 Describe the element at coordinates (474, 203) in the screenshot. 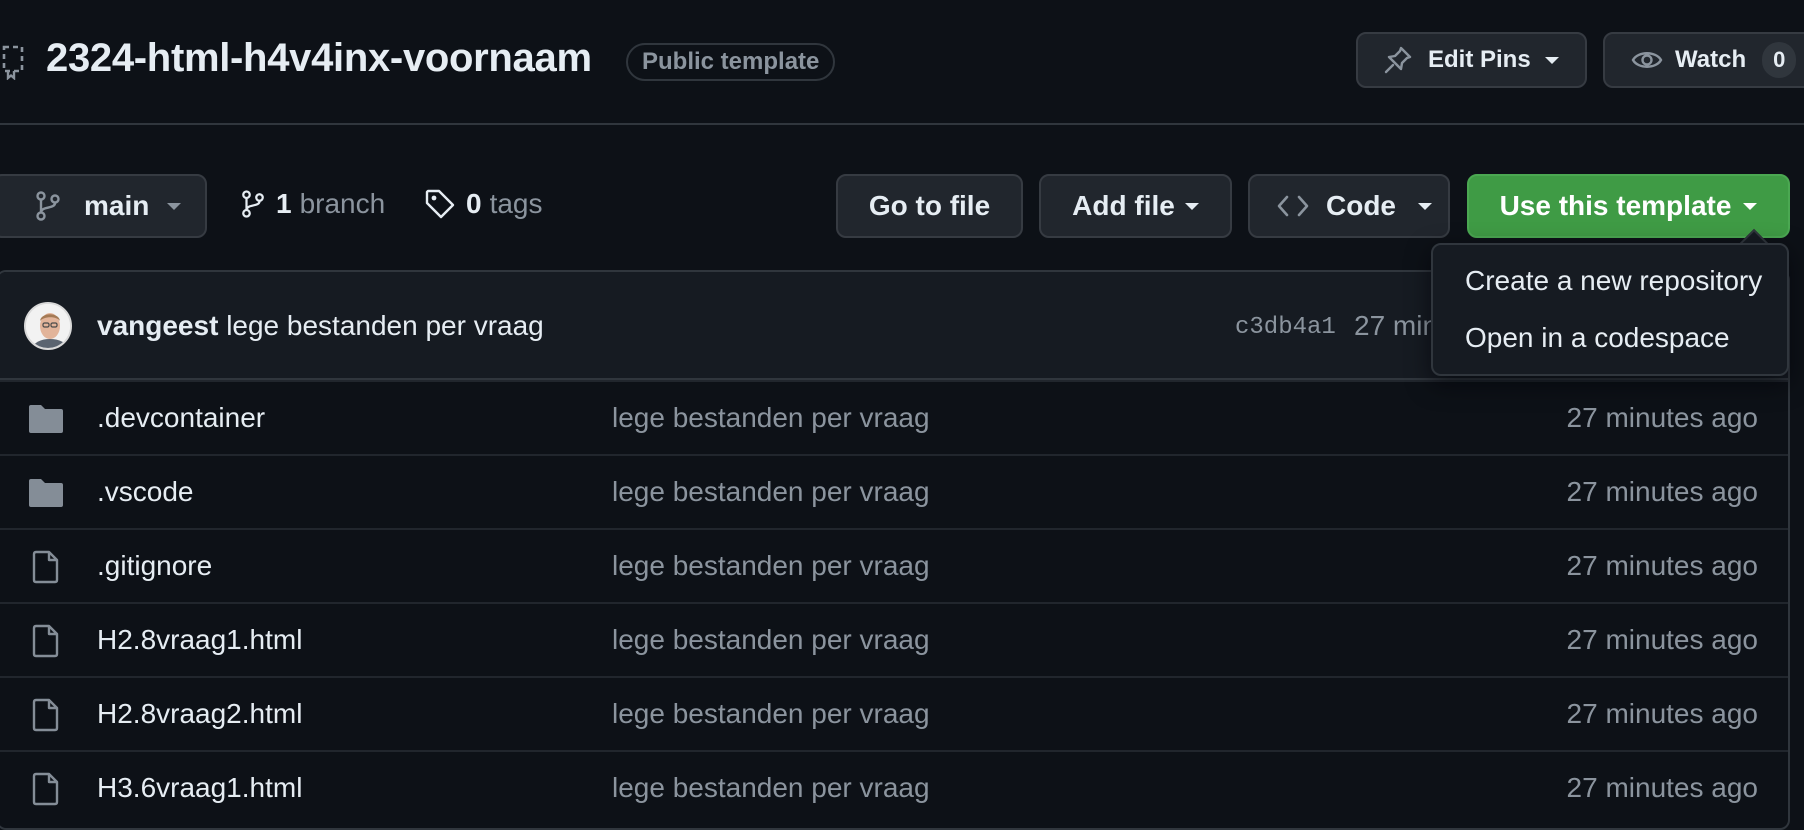

I see `tag-count: 0` at that location.